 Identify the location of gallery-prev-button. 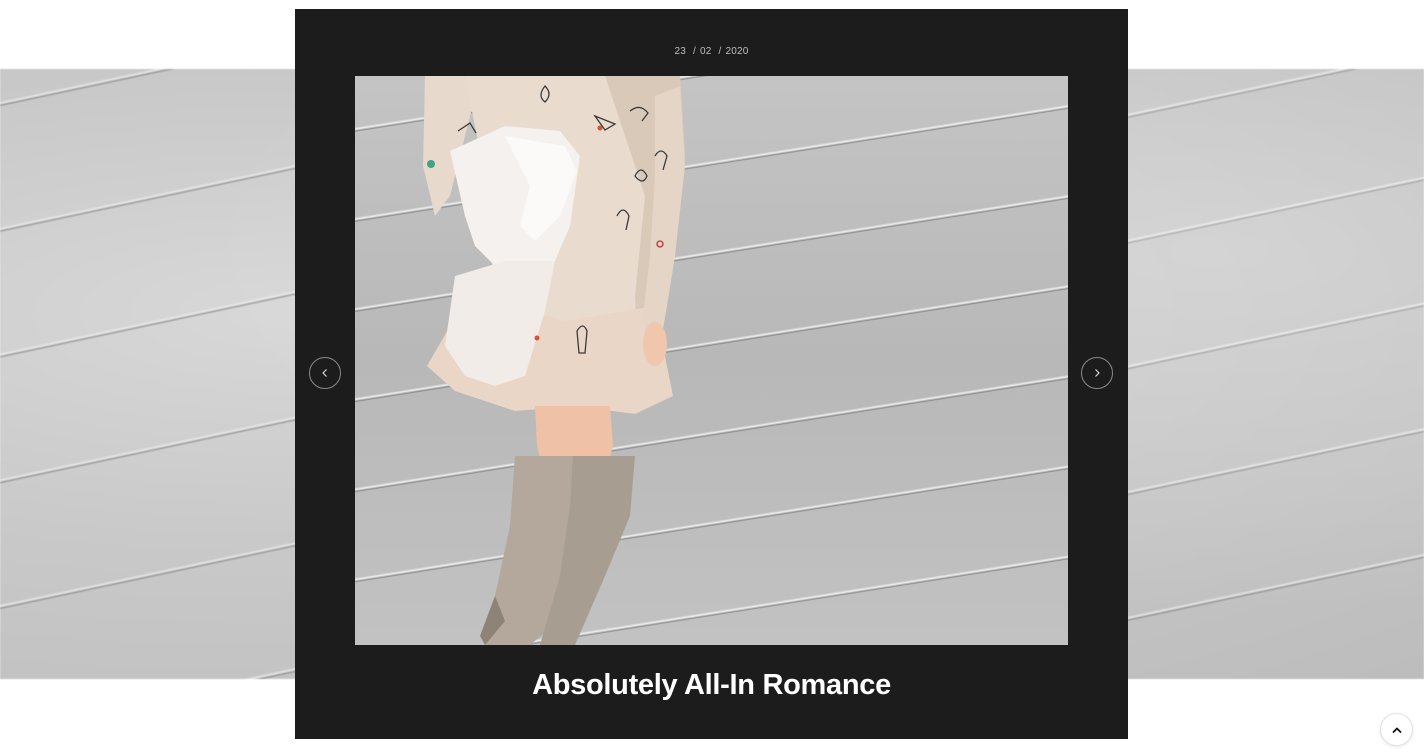
(325, 373).